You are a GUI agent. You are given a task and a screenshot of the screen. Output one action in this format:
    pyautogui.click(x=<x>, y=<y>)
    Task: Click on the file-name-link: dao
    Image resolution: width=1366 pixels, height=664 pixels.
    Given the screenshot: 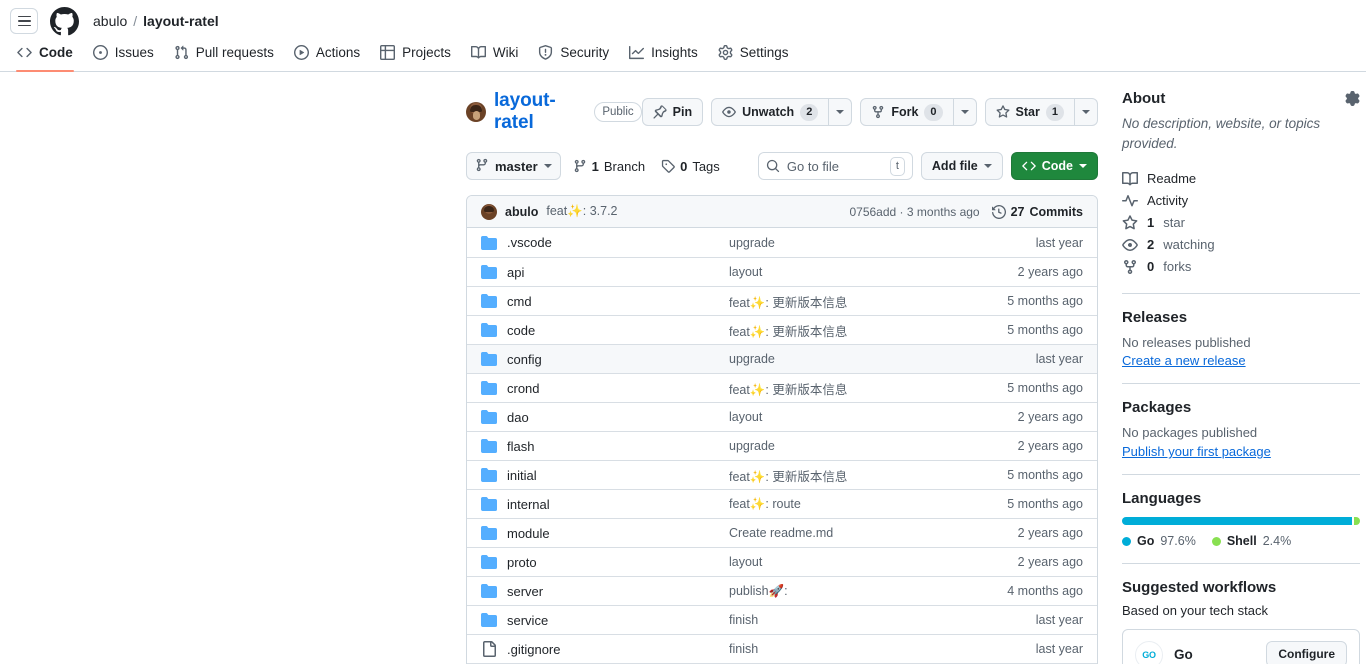 What is the action you would take?
    pyautogui.click(x=518, y=417)
    